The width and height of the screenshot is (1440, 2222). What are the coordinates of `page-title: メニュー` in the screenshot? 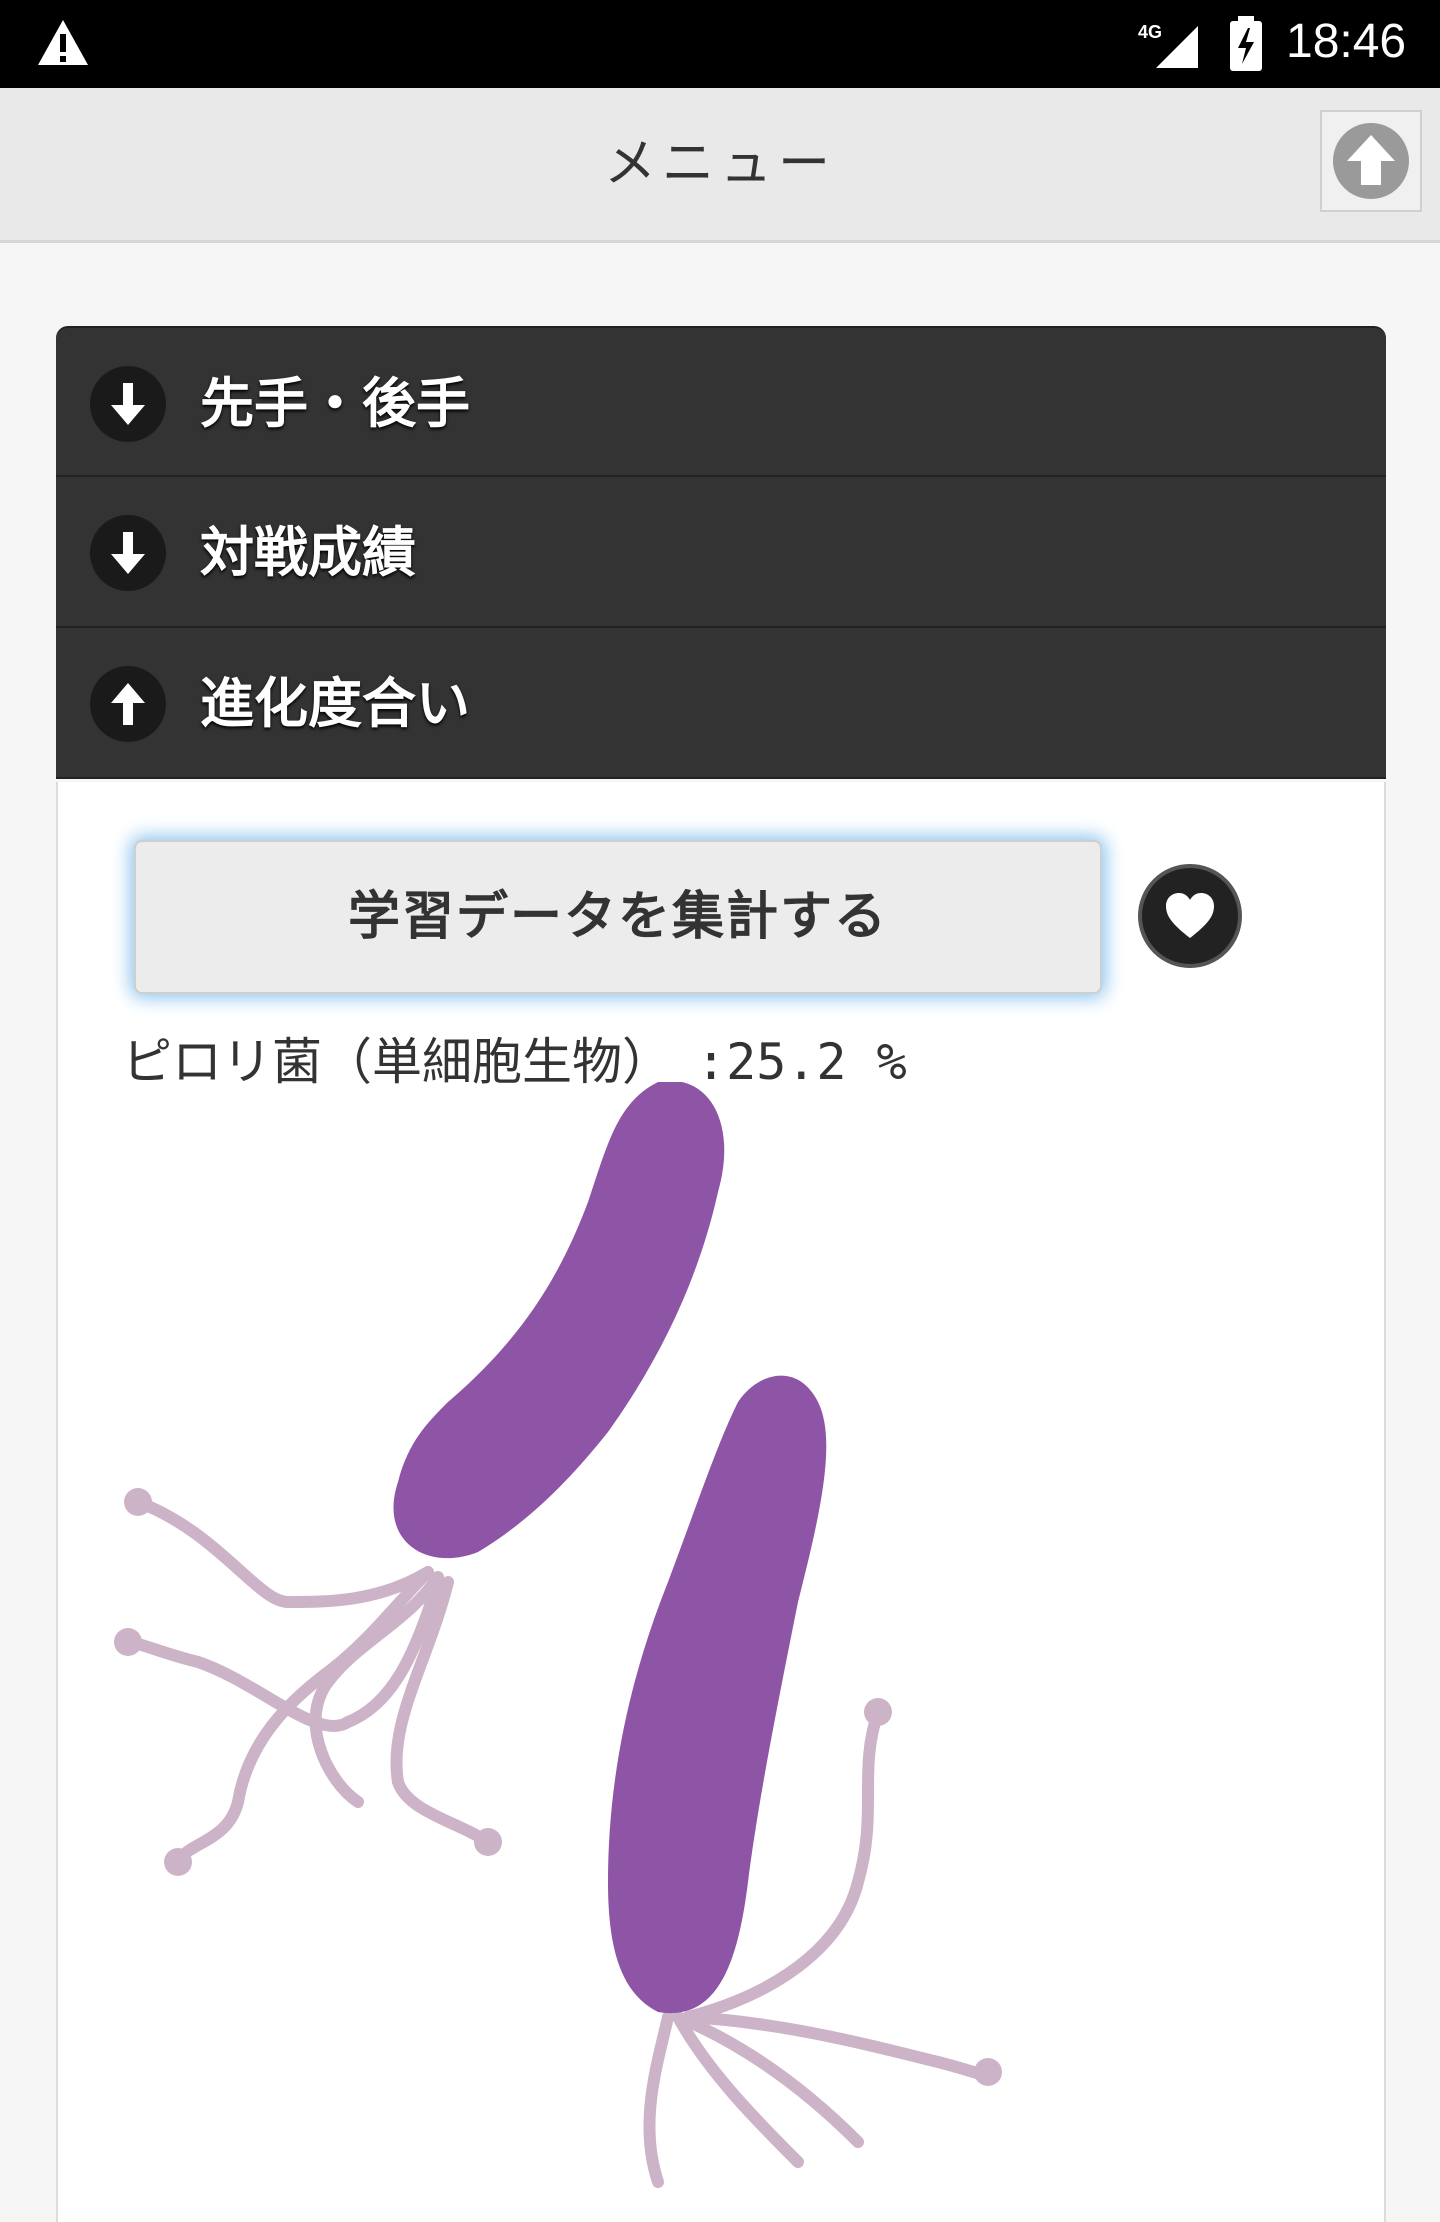 It's located at (719, 164).